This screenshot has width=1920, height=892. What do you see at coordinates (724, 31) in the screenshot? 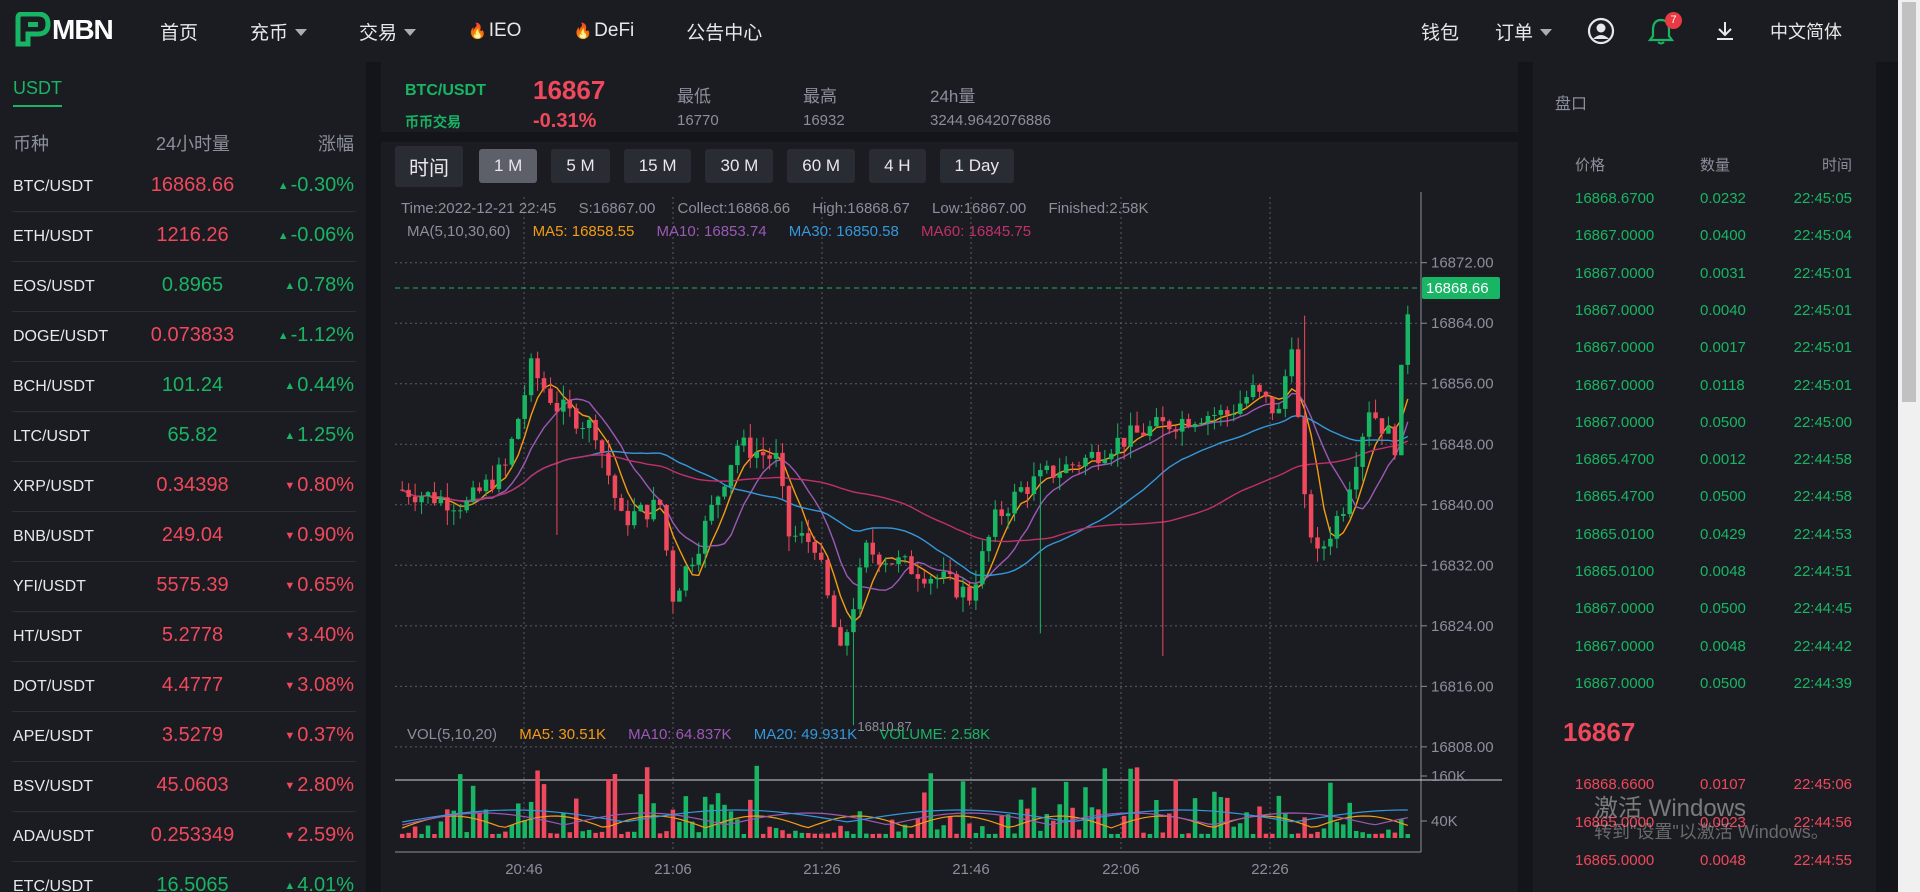
I see `nav-item-5: 公告中心` at bounding box center [724, 31].